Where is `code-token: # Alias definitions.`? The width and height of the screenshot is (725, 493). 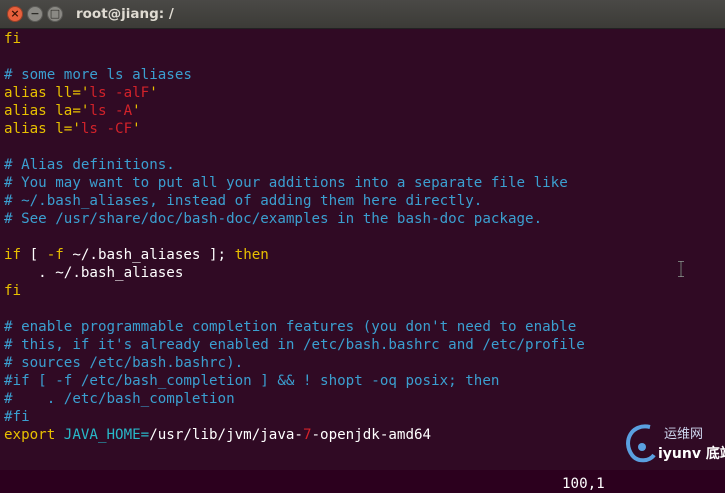 code-token: # Alias definitions. is located at coordinates (89, 165).